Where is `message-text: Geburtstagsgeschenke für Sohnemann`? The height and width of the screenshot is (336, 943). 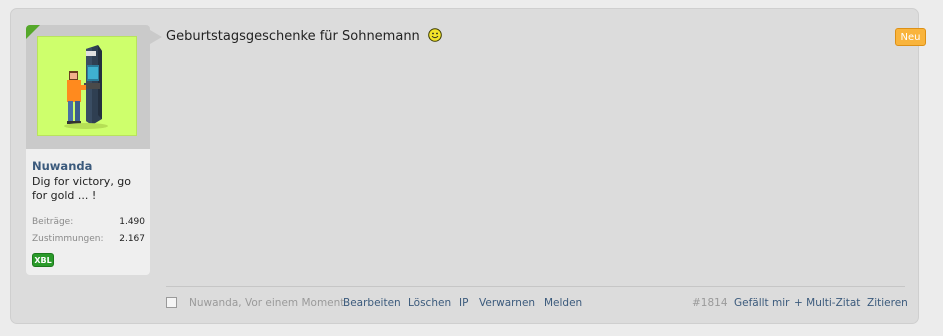
message-text: Geburtstagsgeschenke für Sohnemann is located at coordinates (304, 36).